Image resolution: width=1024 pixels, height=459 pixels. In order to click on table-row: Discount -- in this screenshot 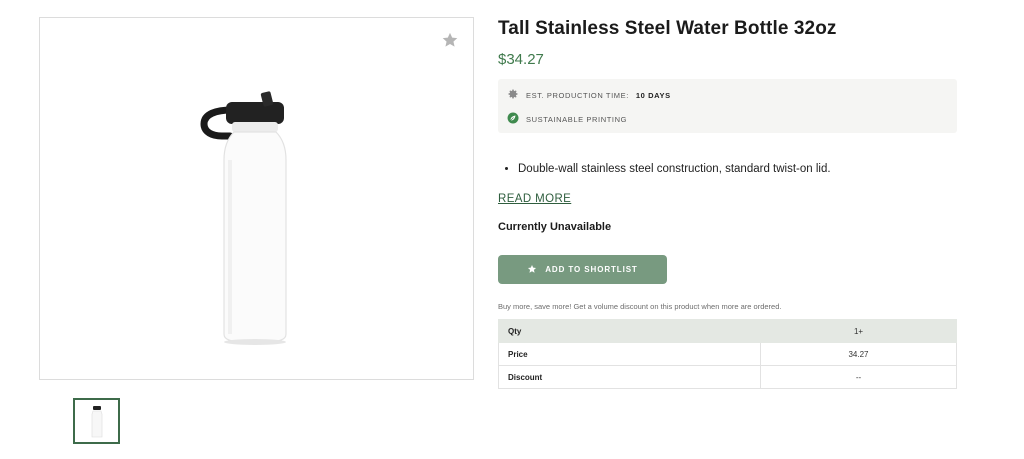, I will do `click(727, 377)`.